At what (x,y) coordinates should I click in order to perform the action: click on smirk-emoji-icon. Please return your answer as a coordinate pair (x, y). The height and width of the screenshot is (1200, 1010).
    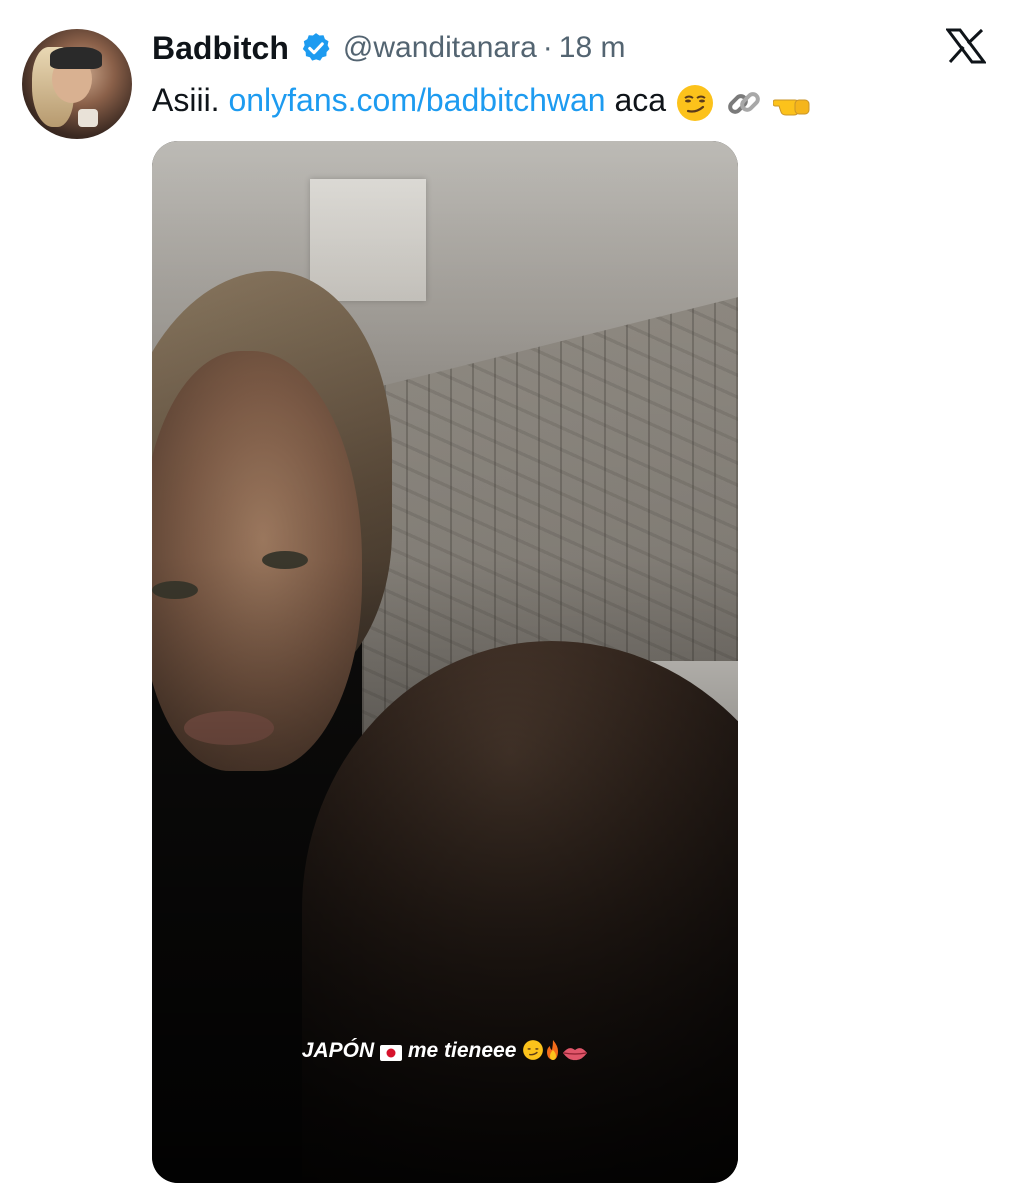
    Looking at the image, I should click on (694, 102).